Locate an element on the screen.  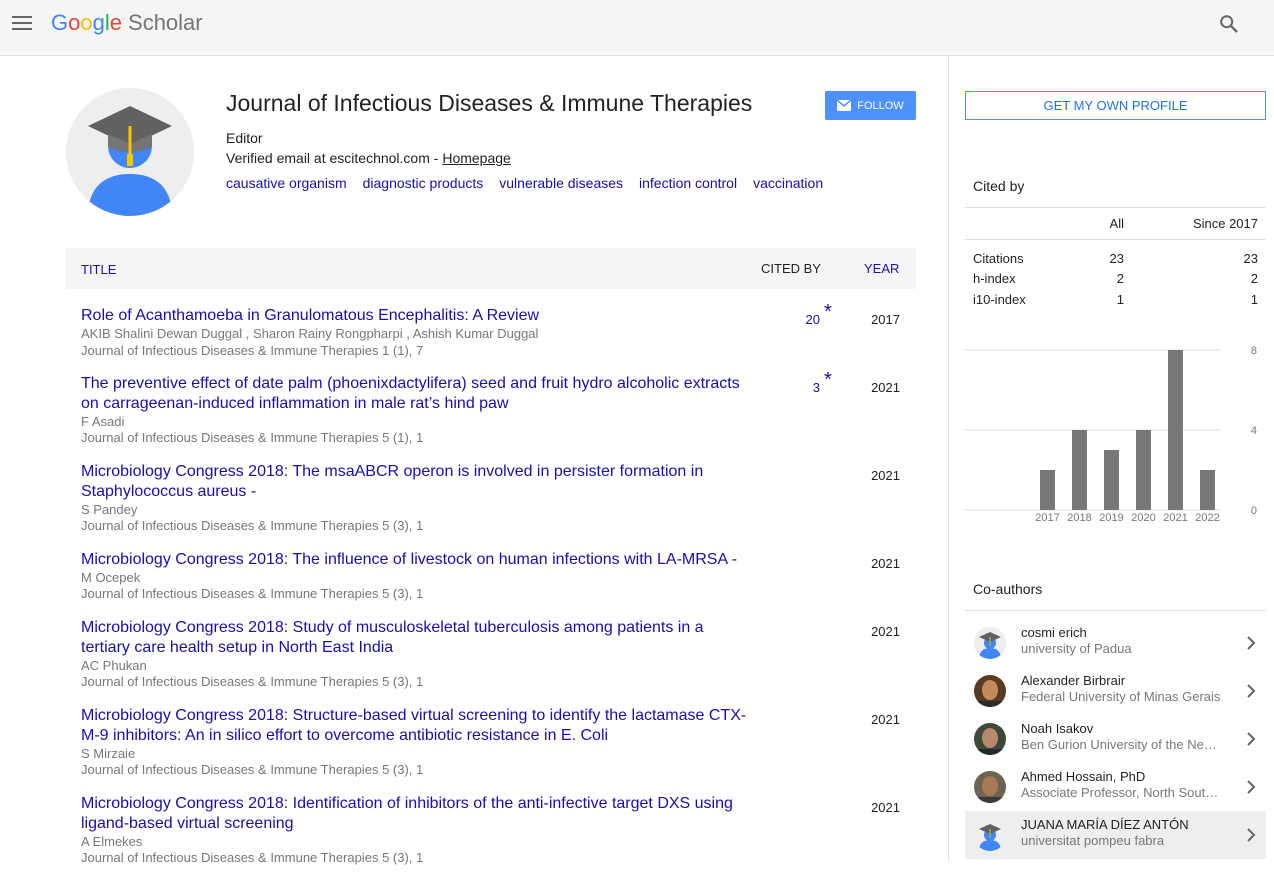
metric-label: i10-index is located at coordinates (999, 299).